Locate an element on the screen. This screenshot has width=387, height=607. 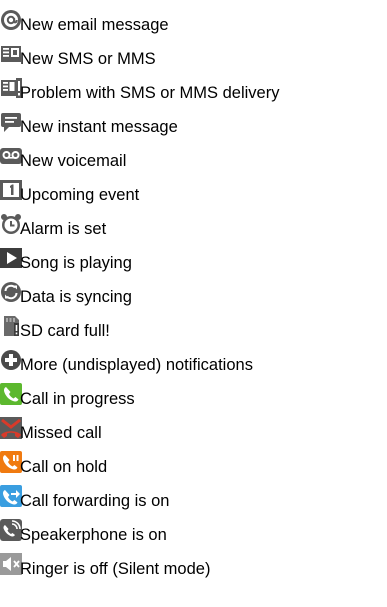
call-forward-icon is located at coordinates (11, 496).